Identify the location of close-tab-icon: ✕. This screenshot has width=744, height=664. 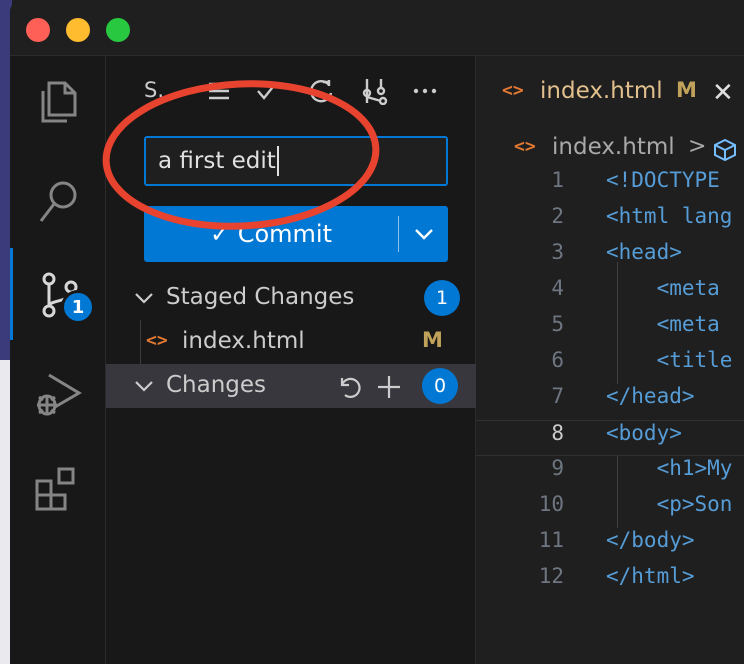
(723, 93).